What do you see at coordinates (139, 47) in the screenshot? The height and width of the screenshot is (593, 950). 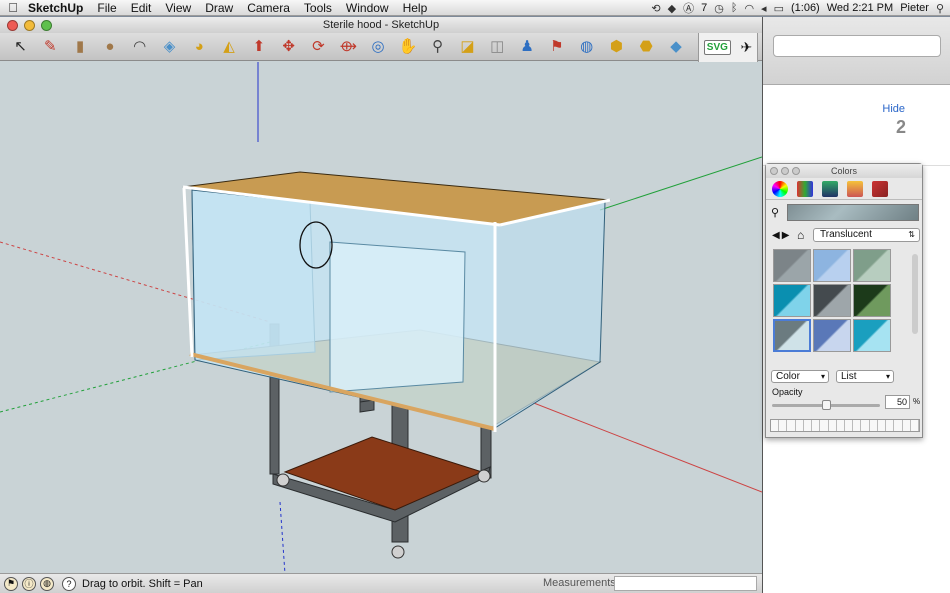 I see `arc-tool-icon: ◠` at bounding box center [139, 47].